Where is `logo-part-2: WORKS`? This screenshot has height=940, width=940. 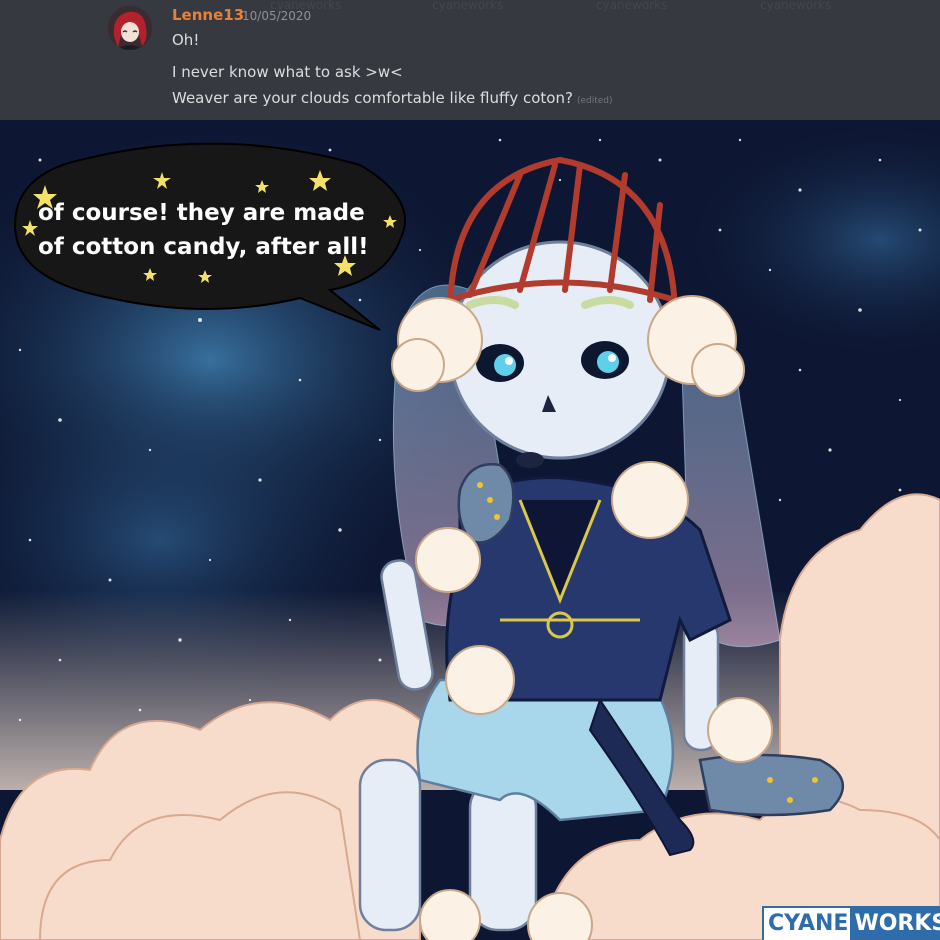 logo-part-2: WORKS is located at coordinates (895, 924).